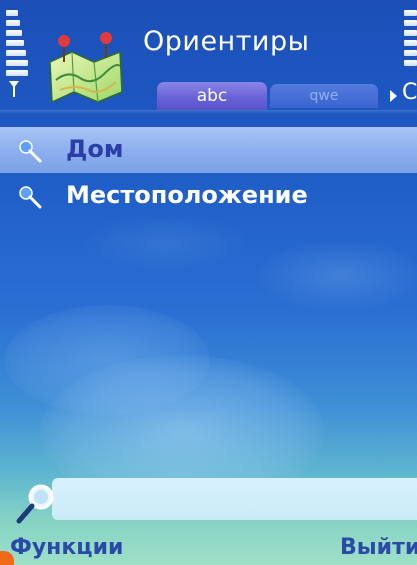 This screenshot has height=565, width=417. I want to click on search-input, so click(234, 499).